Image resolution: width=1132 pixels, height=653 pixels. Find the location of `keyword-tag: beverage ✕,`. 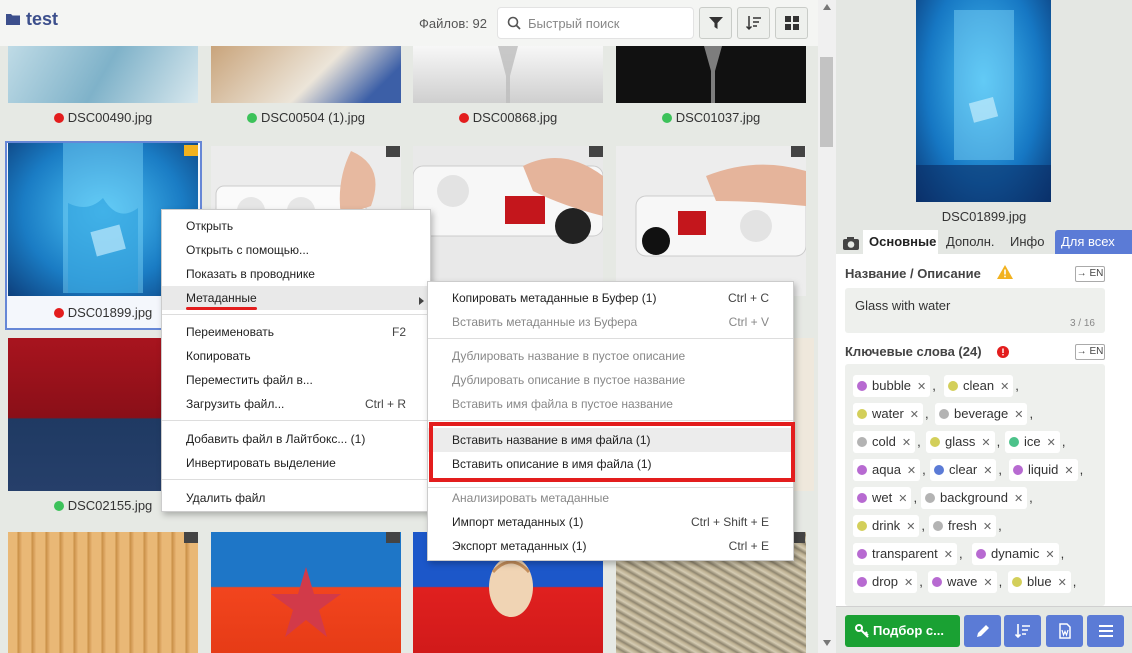

keyword-tag: beverage ✕, is located at coordinates (984, 414).